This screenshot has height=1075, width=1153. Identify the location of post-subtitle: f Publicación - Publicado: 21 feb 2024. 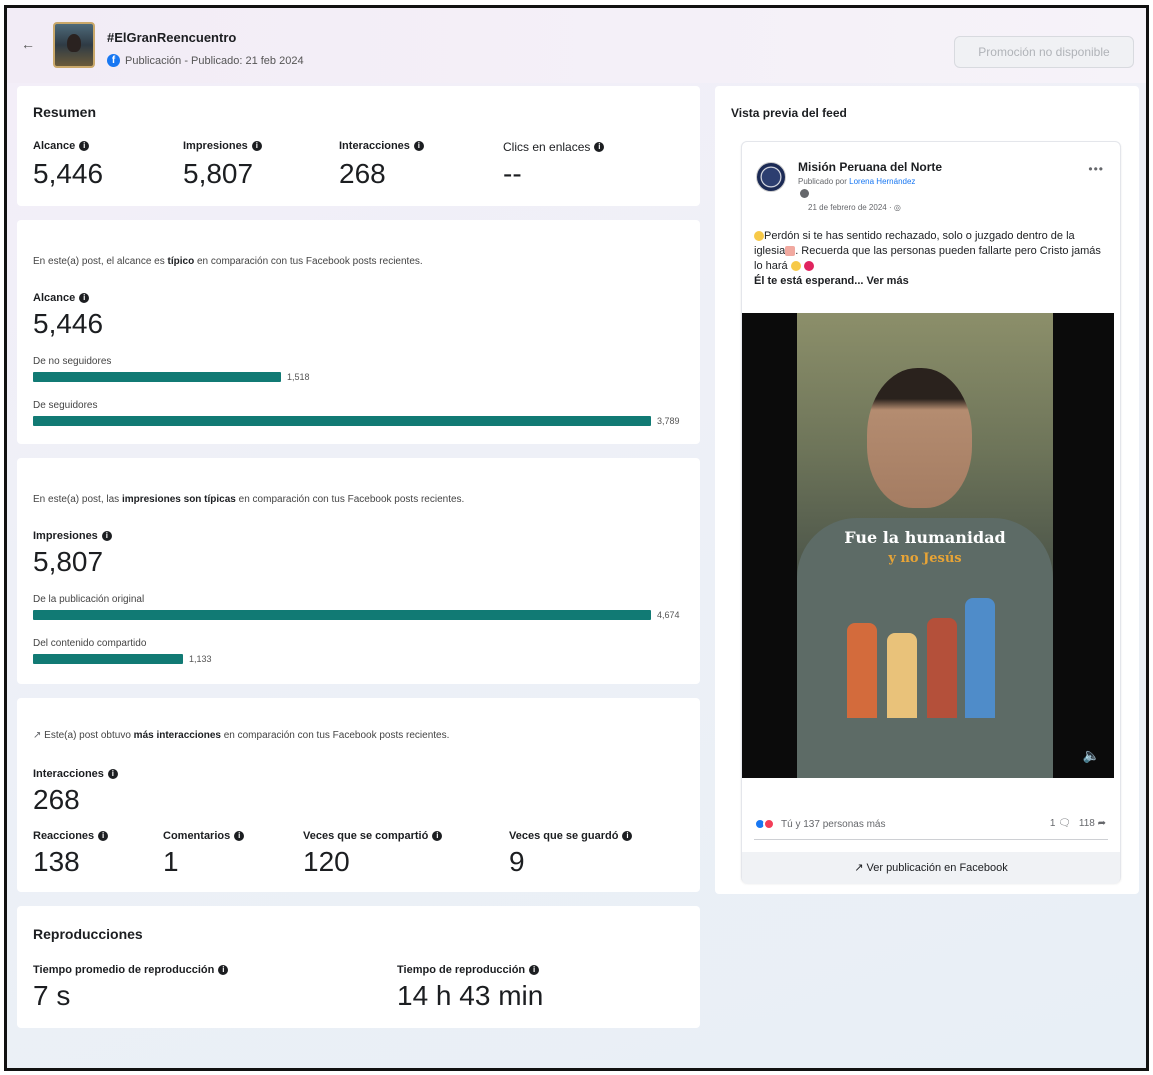
(205, 60).